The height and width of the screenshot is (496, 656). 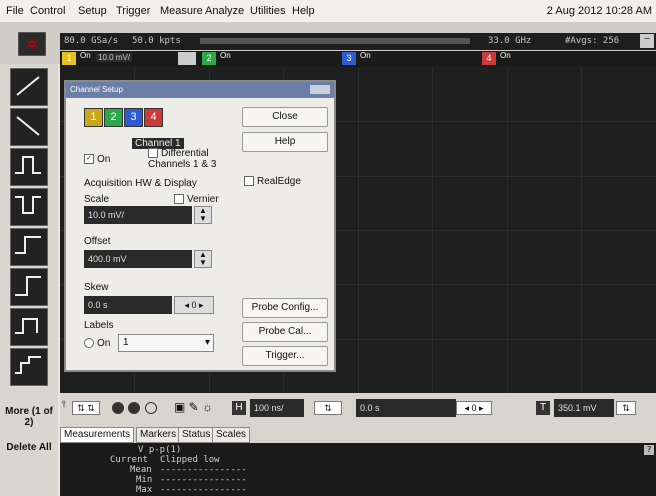 What do you see at coordinates (97, 343) in the screenshot?
I see `labels-on-radio: On` at bounding box center [97, 343].